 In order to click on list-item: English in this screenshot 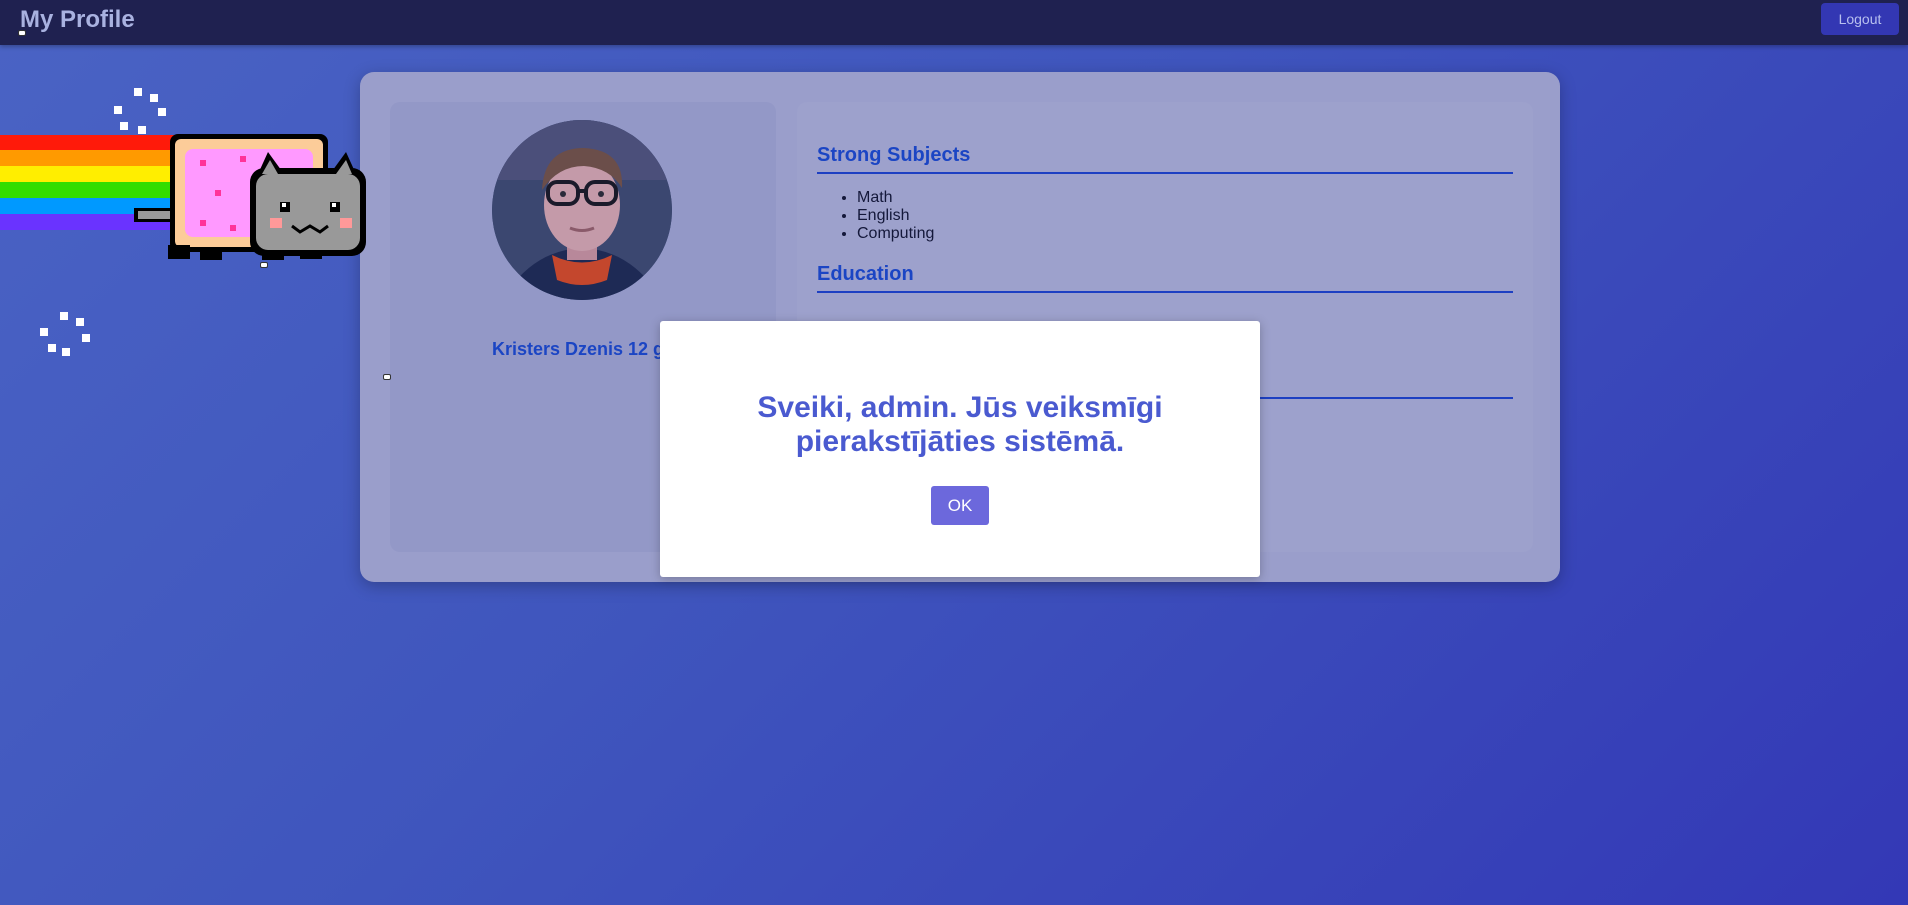, I will do `click(1185, 216)`.